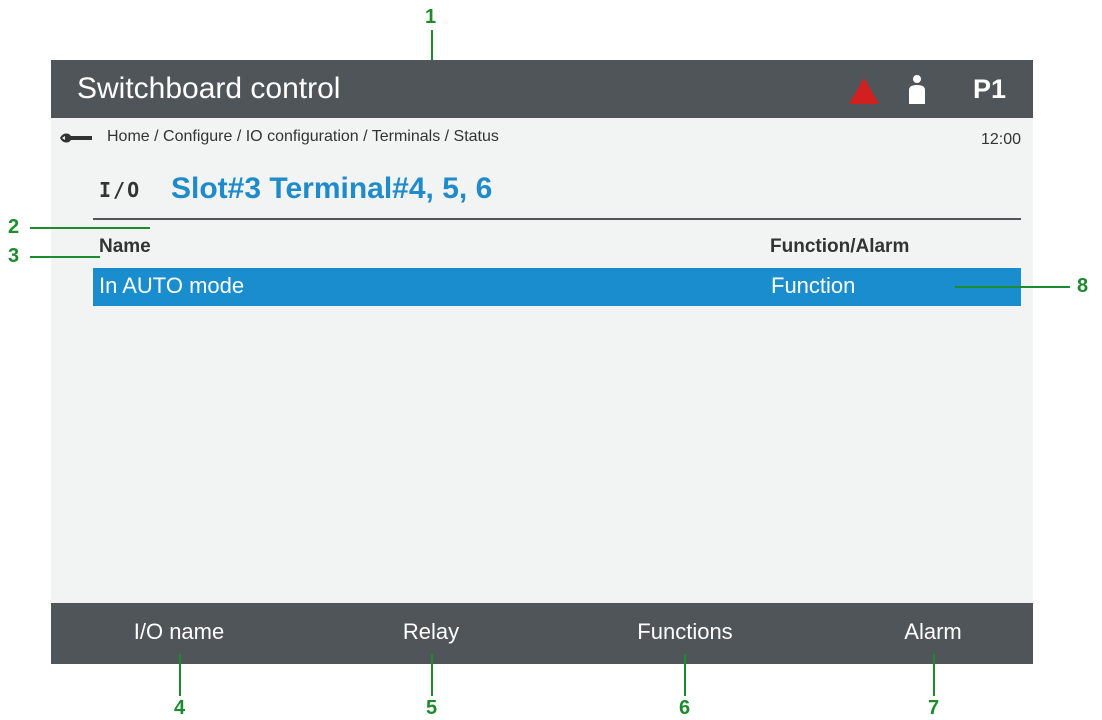 This screenshot has width=1102, height=720. What do you see at coordinates (172, 285) in the screenshot?
I see `row-name-cell: In AUTO mode` at bounding box center [172, 285].